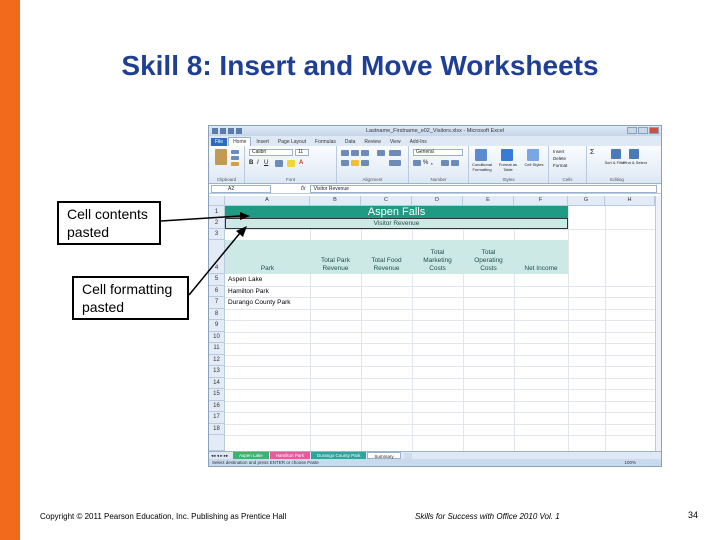 This screenshot has height=540, width=720. Describe the element at coordinates (217, 395) in the screenshot. I see `row-header: 15` at that location.